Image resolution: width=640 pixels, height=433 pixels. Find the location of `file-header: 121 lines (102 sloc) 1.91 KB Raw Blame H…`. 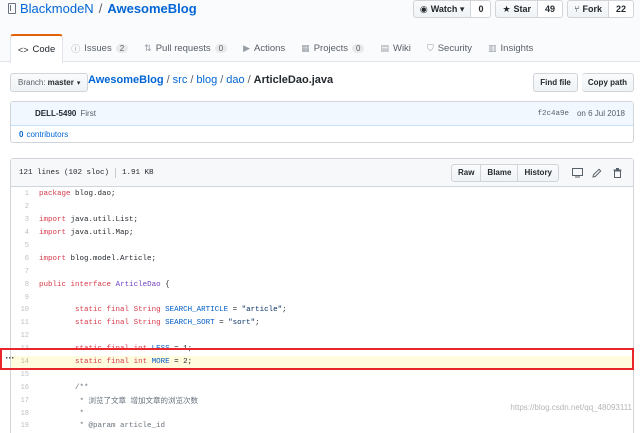

file-header: 121 lines (102 sloc) 1.91 KB Raw Blame H… is located at coordinates (322, 173).